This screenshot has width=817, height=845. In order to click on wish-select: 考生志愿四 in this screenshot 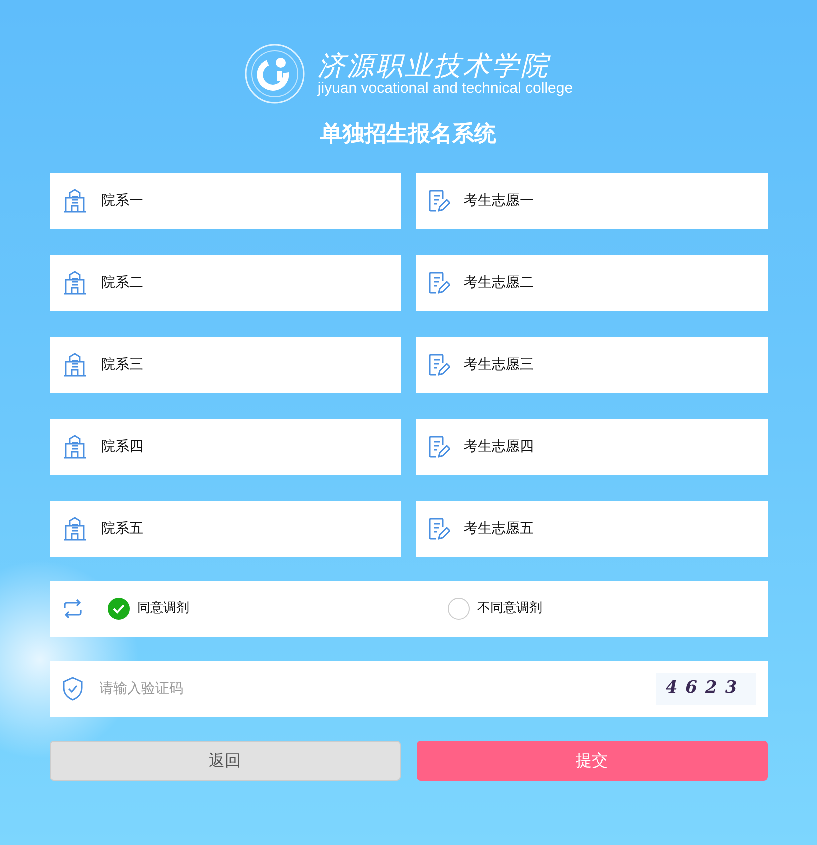, I will do `click(592, 447)`.